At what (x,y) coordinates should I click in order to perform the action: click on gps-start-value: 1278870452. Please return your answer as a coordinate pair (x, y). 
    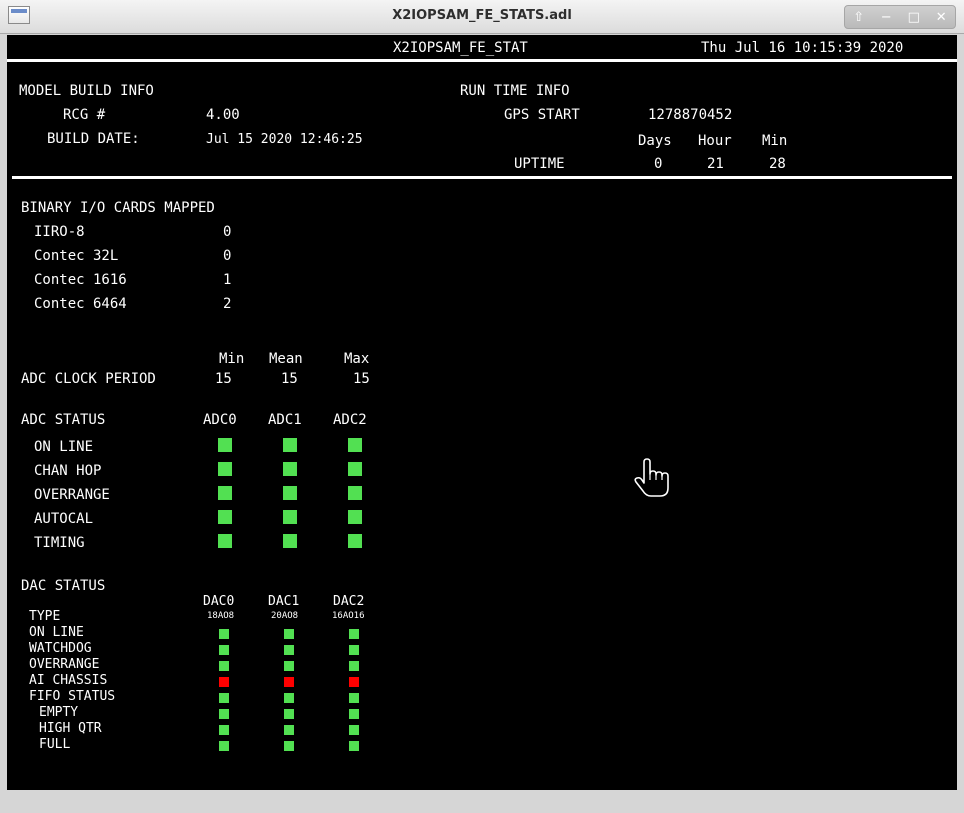
    Looking at the image, I should click on (690, 115).